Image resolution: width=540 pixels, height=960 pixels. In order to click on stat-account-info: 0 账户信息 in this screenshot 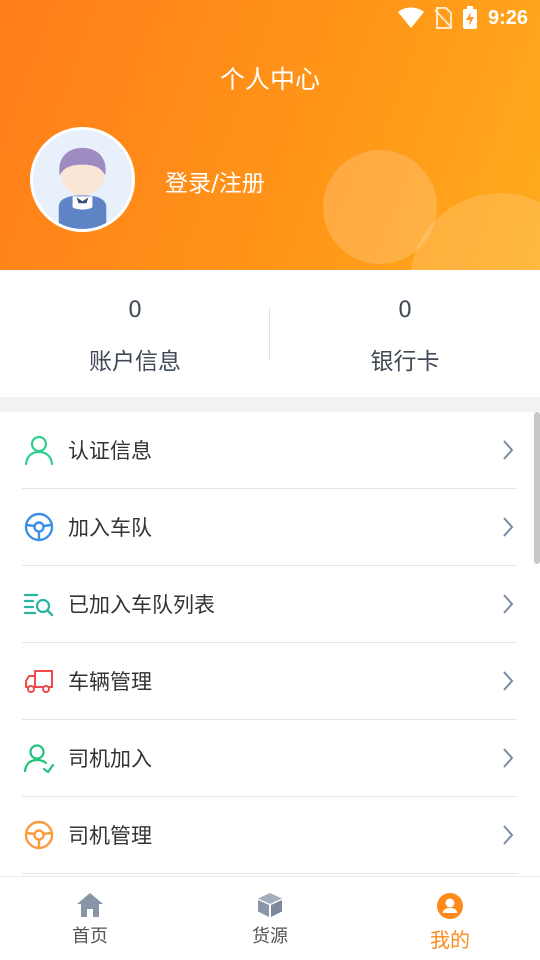, I will do `click(135, 333)`.